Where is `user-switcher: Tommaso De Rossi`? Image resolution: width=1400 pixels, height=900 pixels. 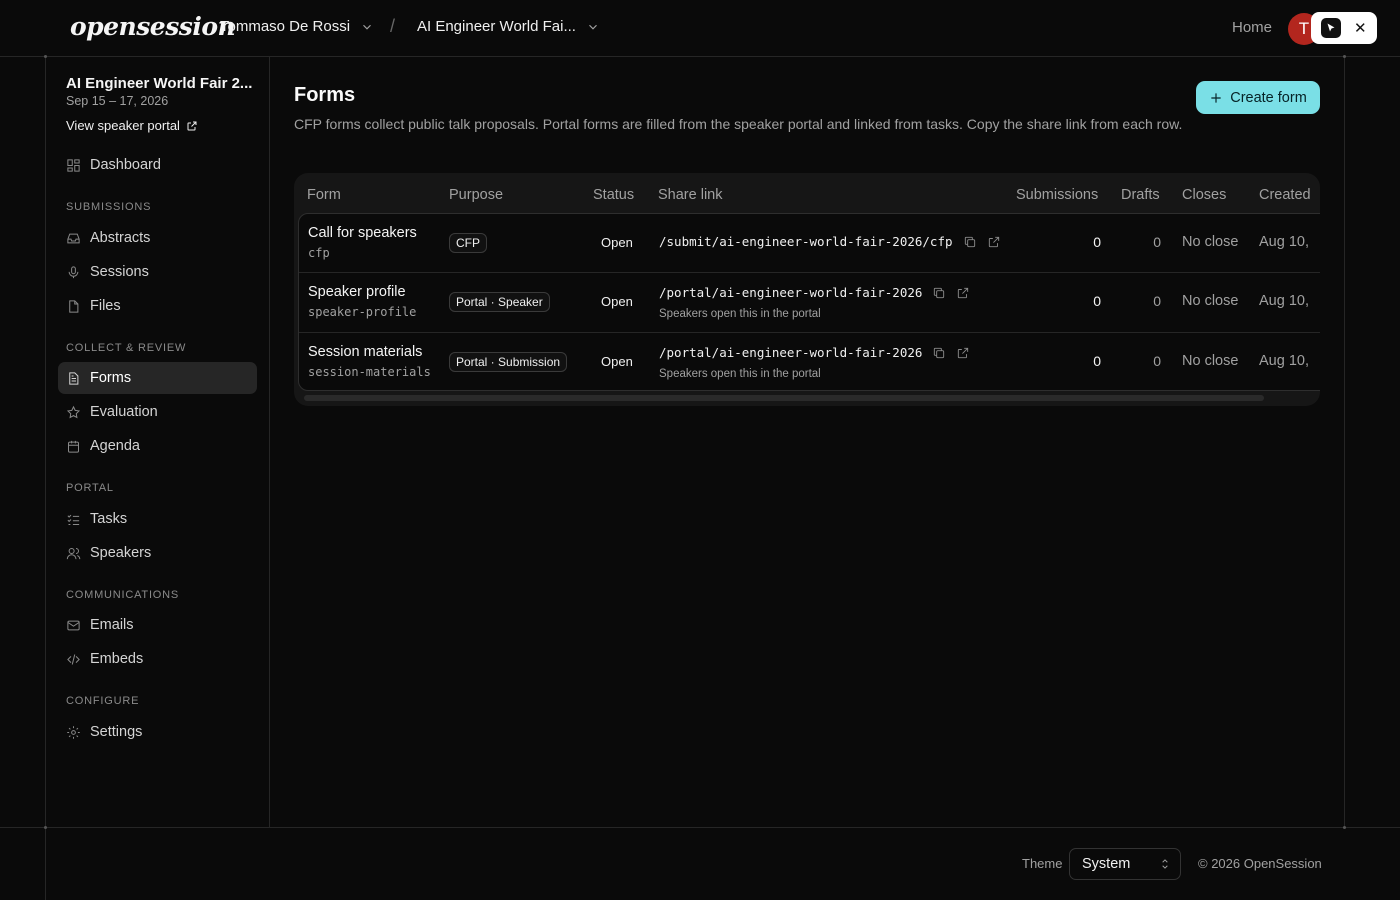
user-switcher: Tommaso De Rossi is located at coordinates (297, 26).